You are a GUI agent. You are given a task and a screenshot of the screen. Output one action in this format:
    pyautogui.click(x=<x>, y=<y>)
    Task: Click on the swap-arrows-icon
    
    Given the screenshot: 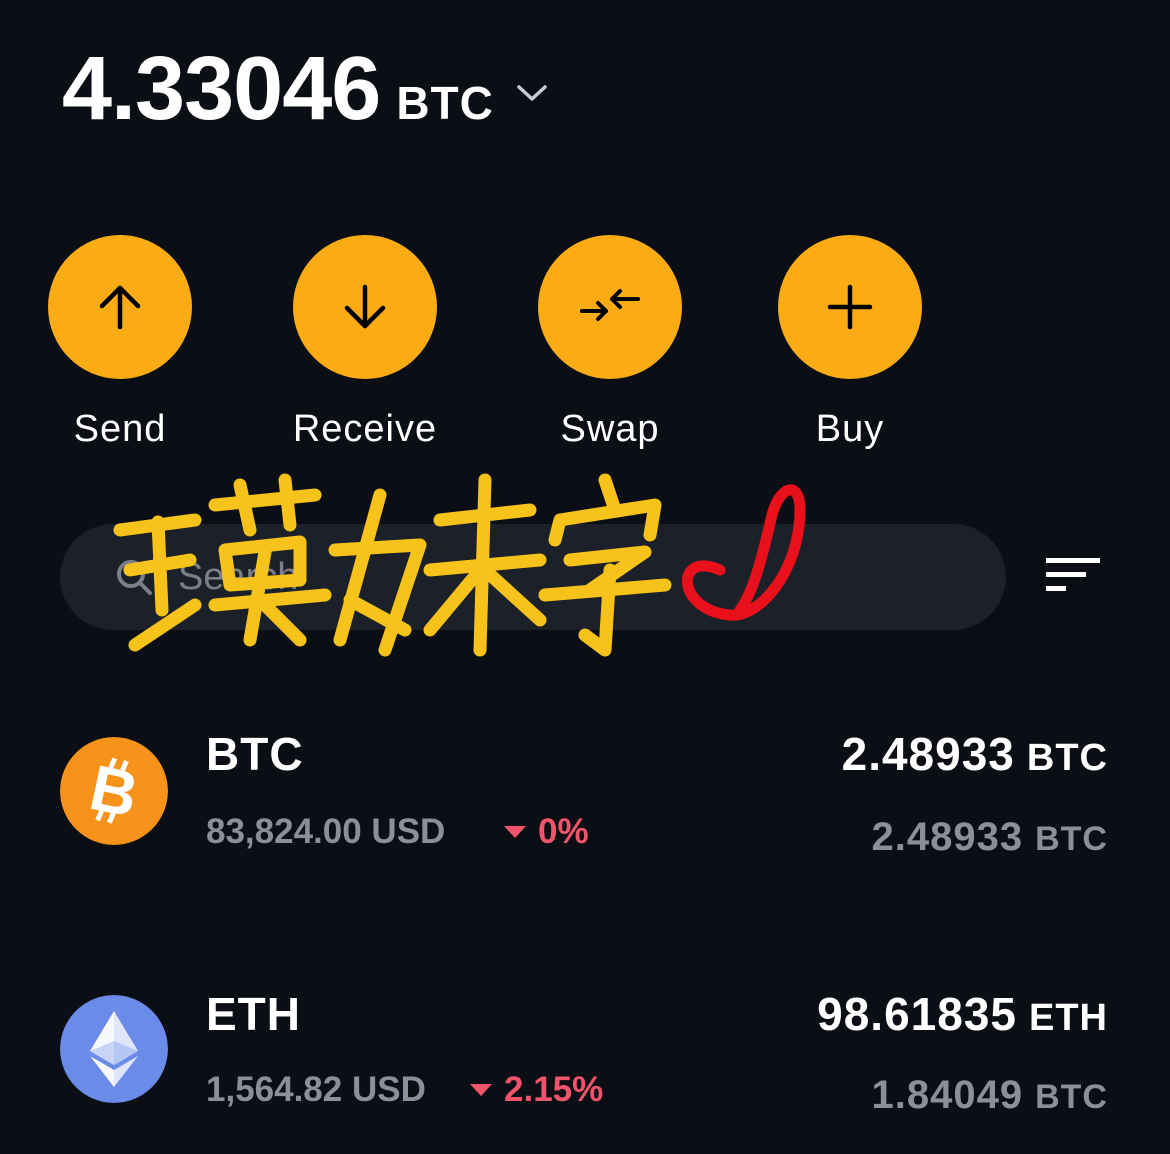 What is the action you would take?
    pyautogui.click(x=610, y=305)
    